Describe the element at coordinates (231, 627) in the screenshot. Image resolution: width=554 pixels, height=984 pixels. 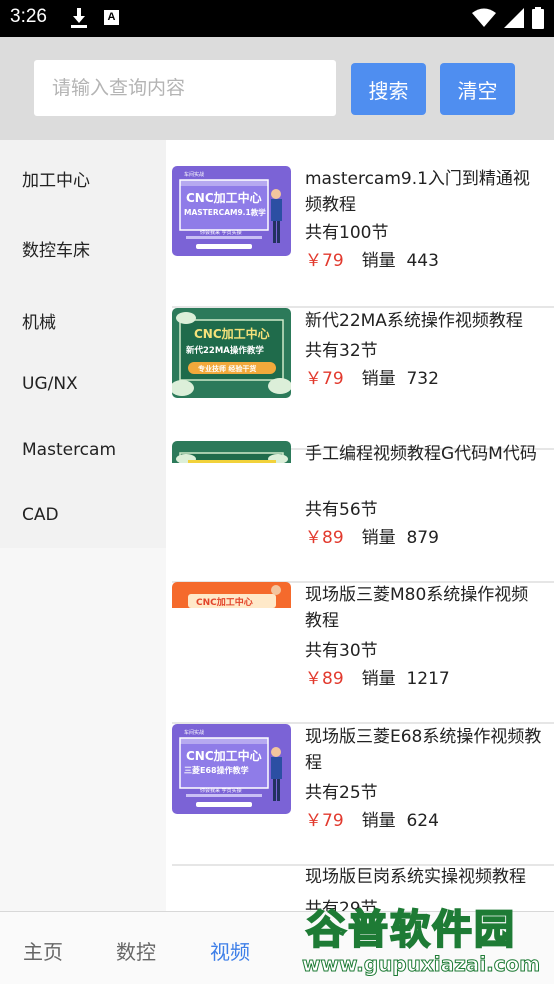
I see `course-thumbnail: CNC加工中心` at that location.